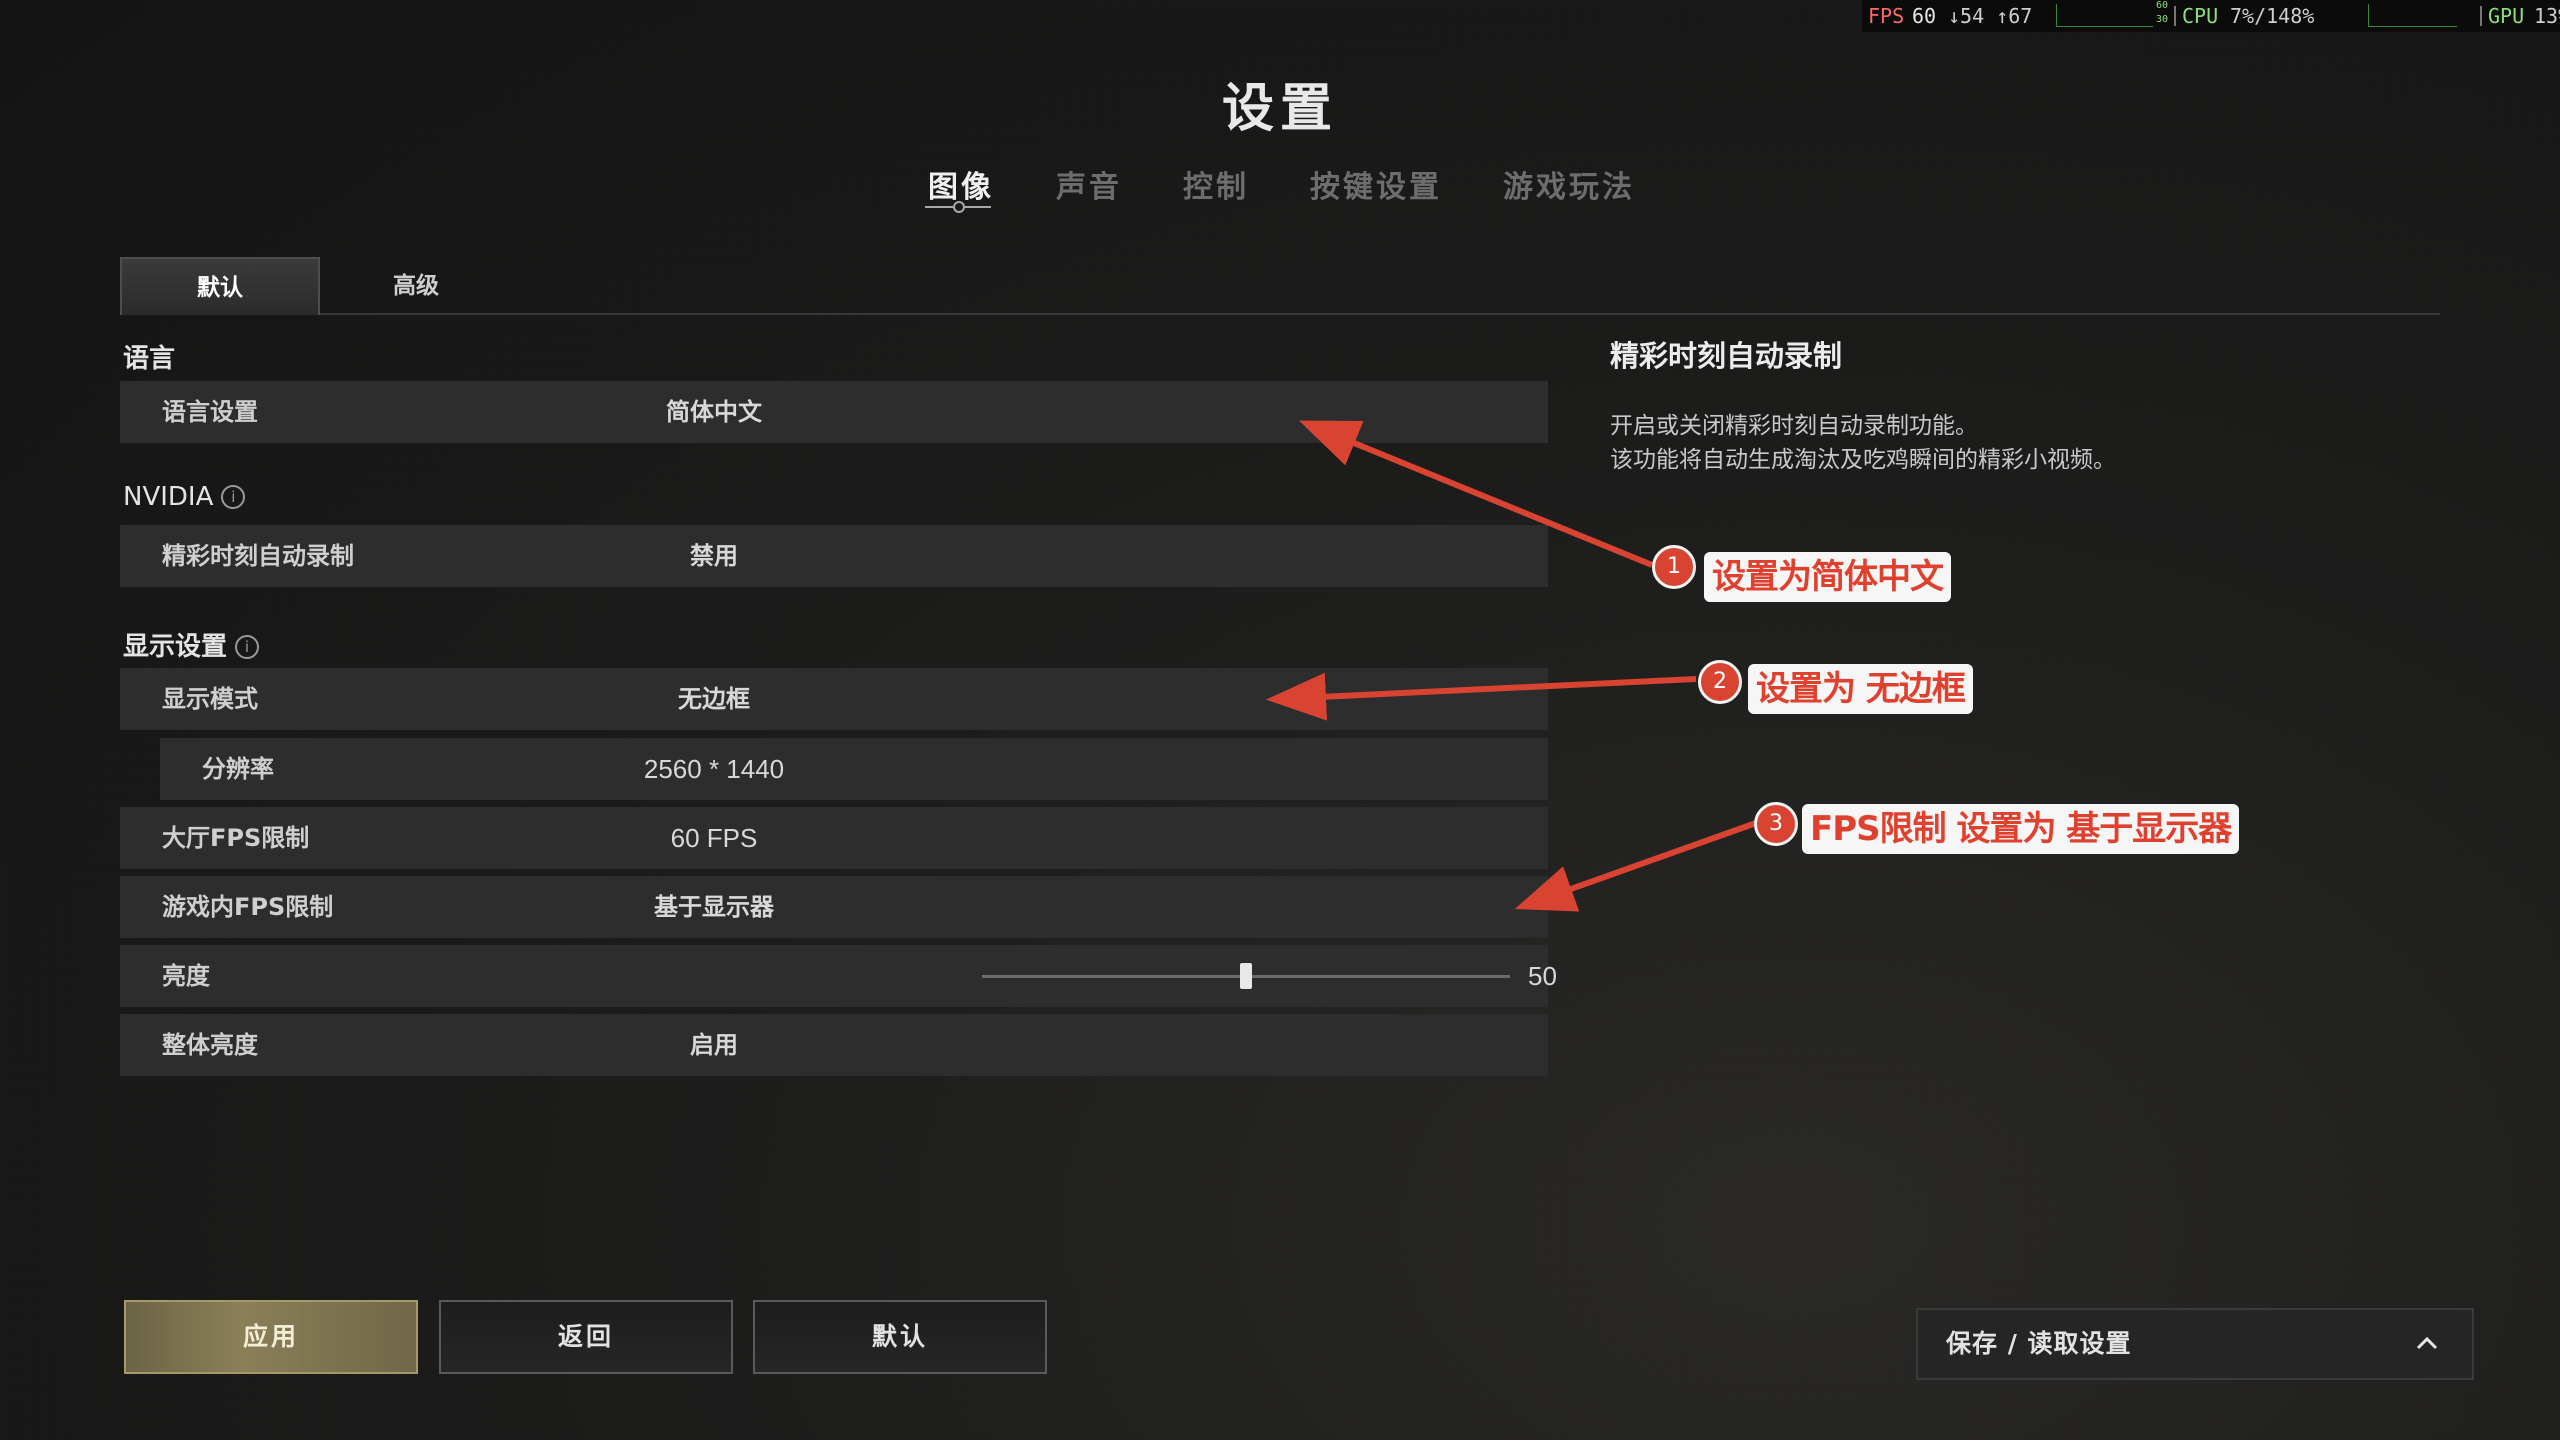  I want to click on brightness-value: 50, so click(1542, 976).